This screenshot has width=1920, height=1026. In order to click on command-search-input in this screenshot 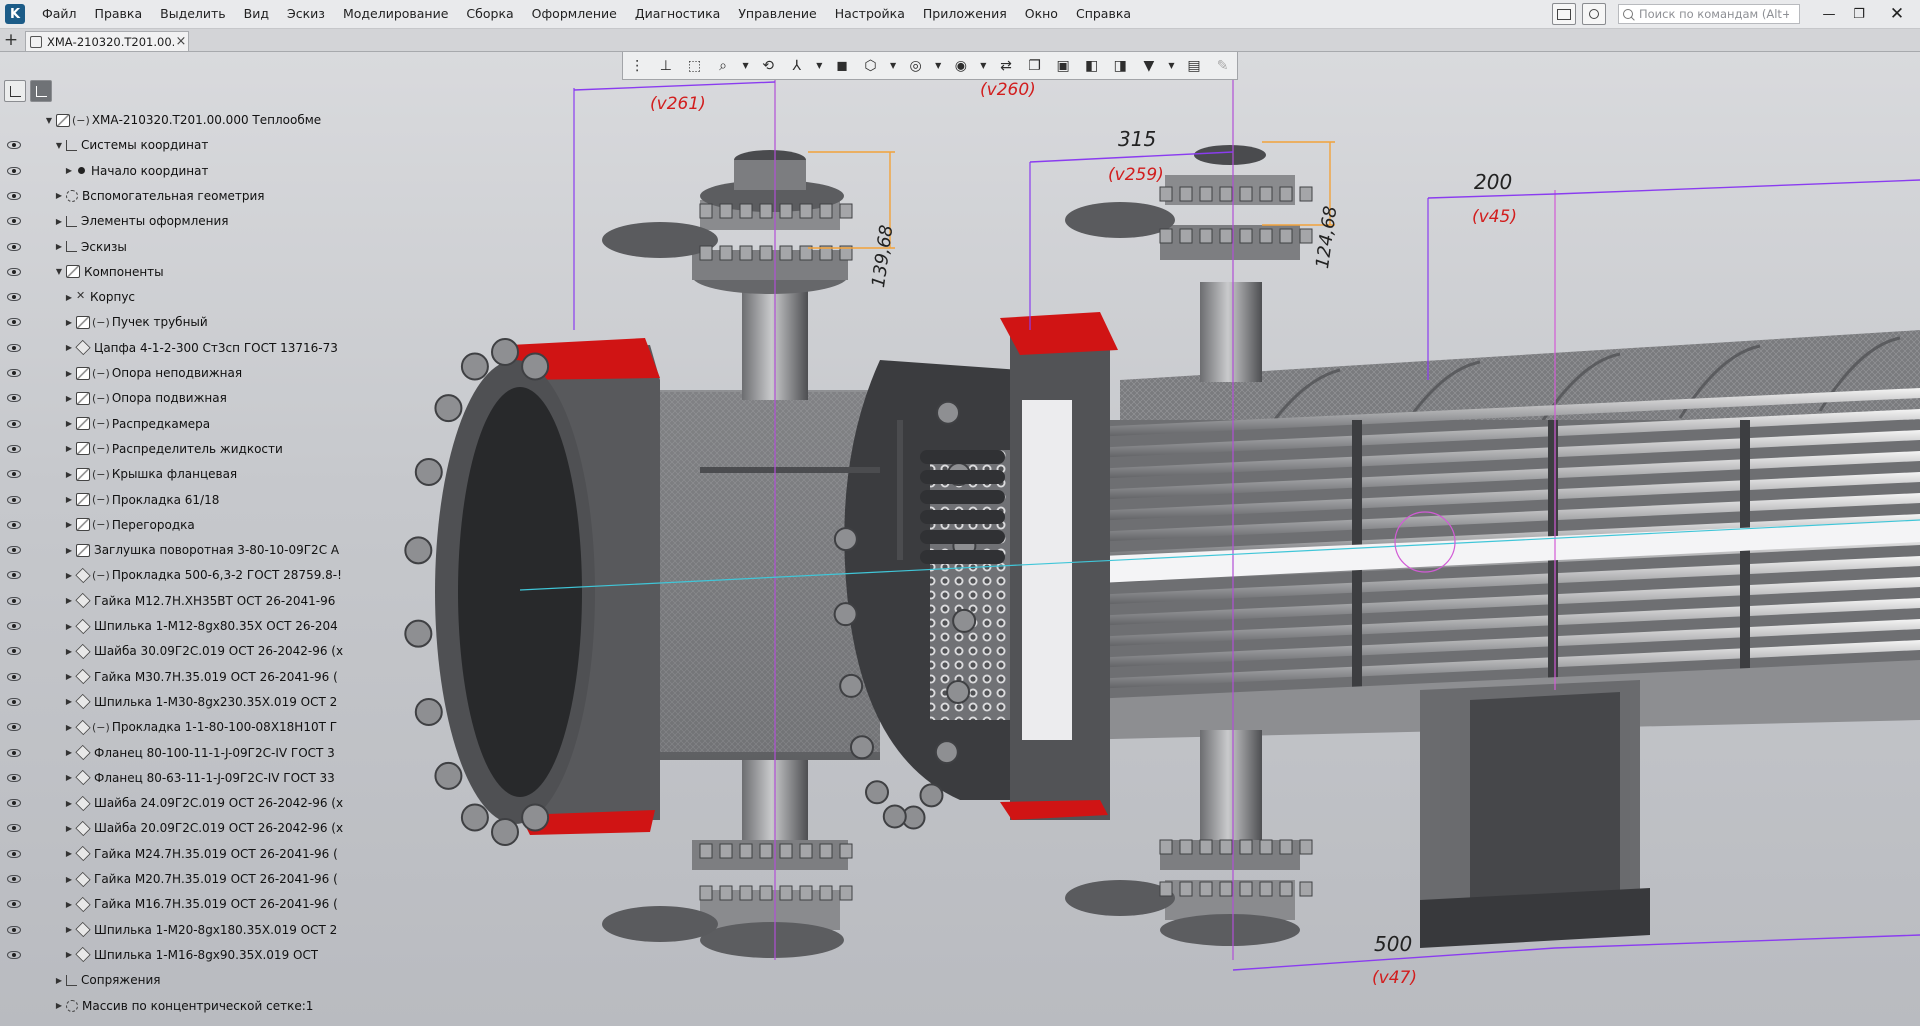, I will do `click(1714, 14)`.